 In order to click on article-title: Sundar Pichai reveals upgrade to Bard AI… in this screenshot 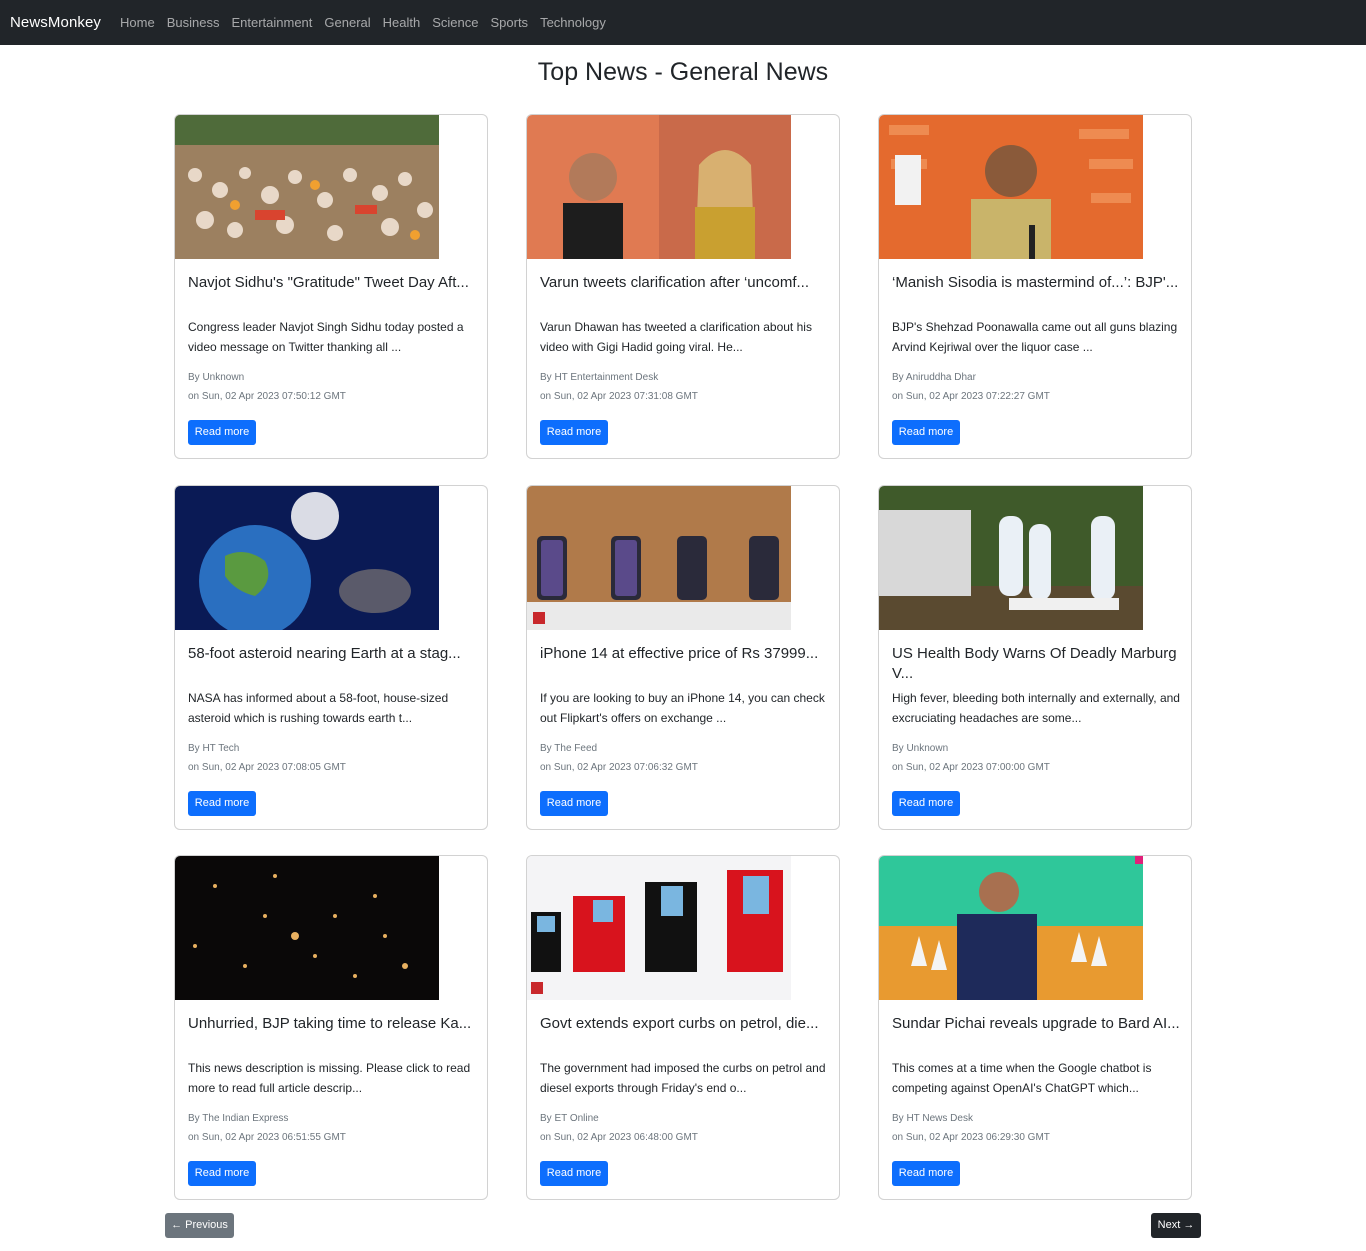, I will do `click(1036, 1023)`.